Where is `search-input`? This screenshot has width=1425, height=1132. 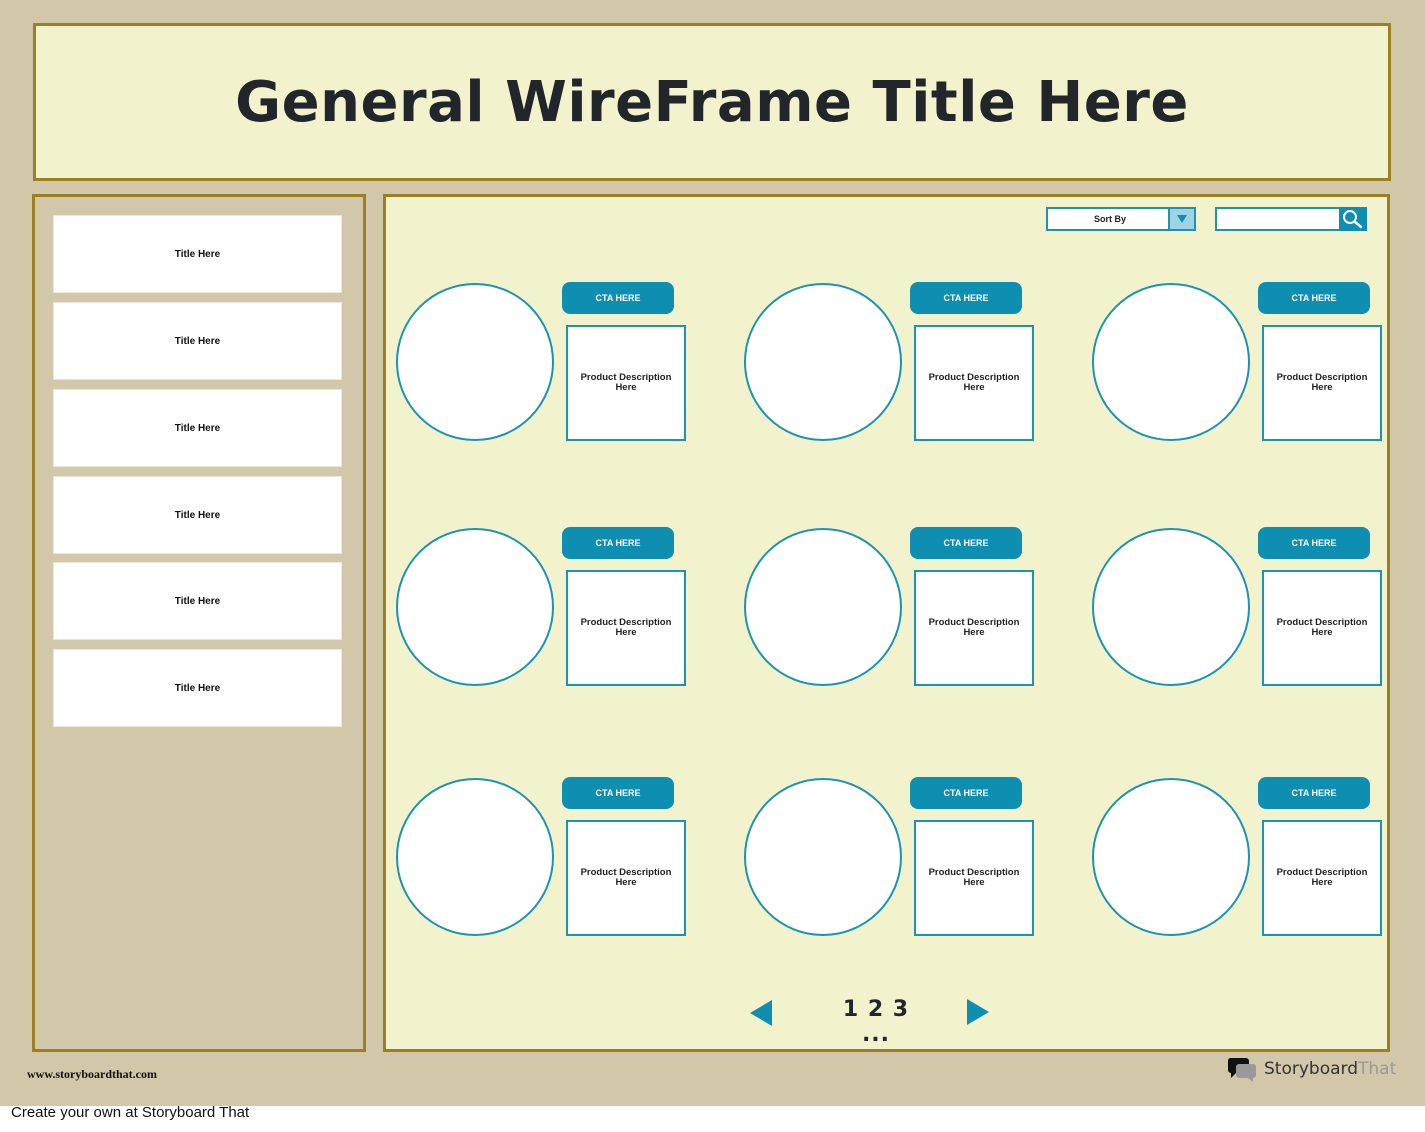 search-input is located at coordinates (1278, 219).